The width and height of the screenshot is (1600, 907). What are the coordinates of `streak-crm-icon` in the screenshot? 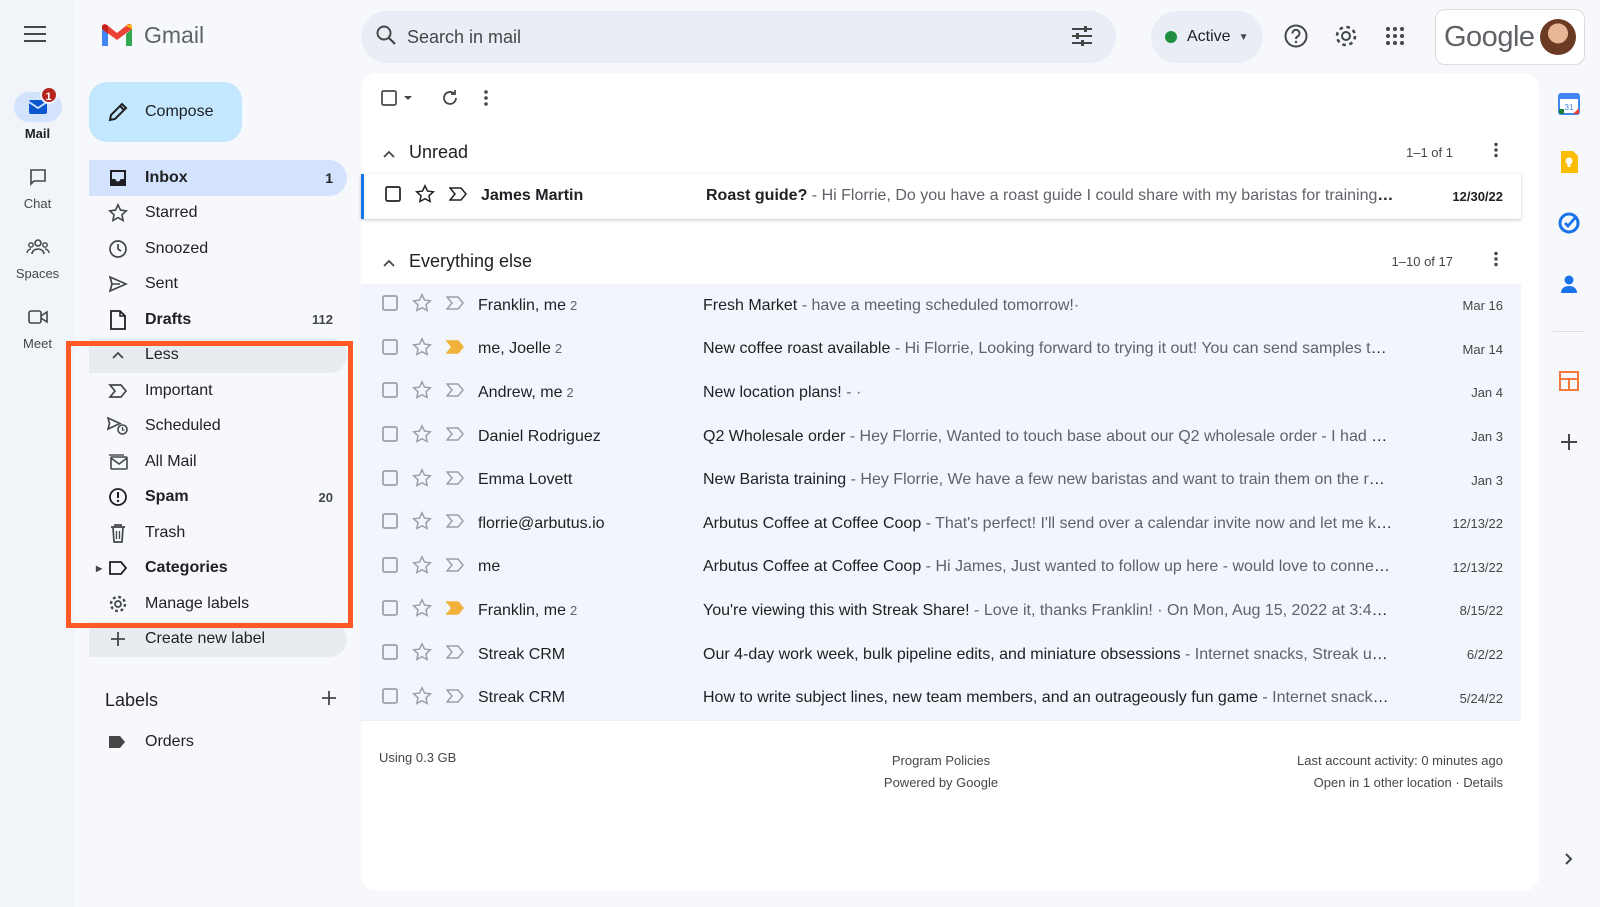 It's located at (1569, 381).